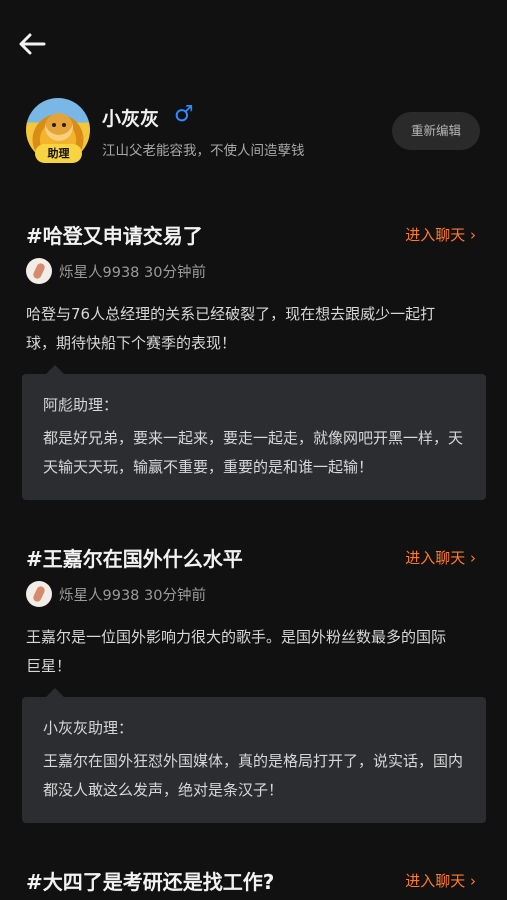 The image size is (507, 900). Describe the element at coordinates (114, 236) in the screenshot. I see `post-title: #哈登又申请交易了` at that location.